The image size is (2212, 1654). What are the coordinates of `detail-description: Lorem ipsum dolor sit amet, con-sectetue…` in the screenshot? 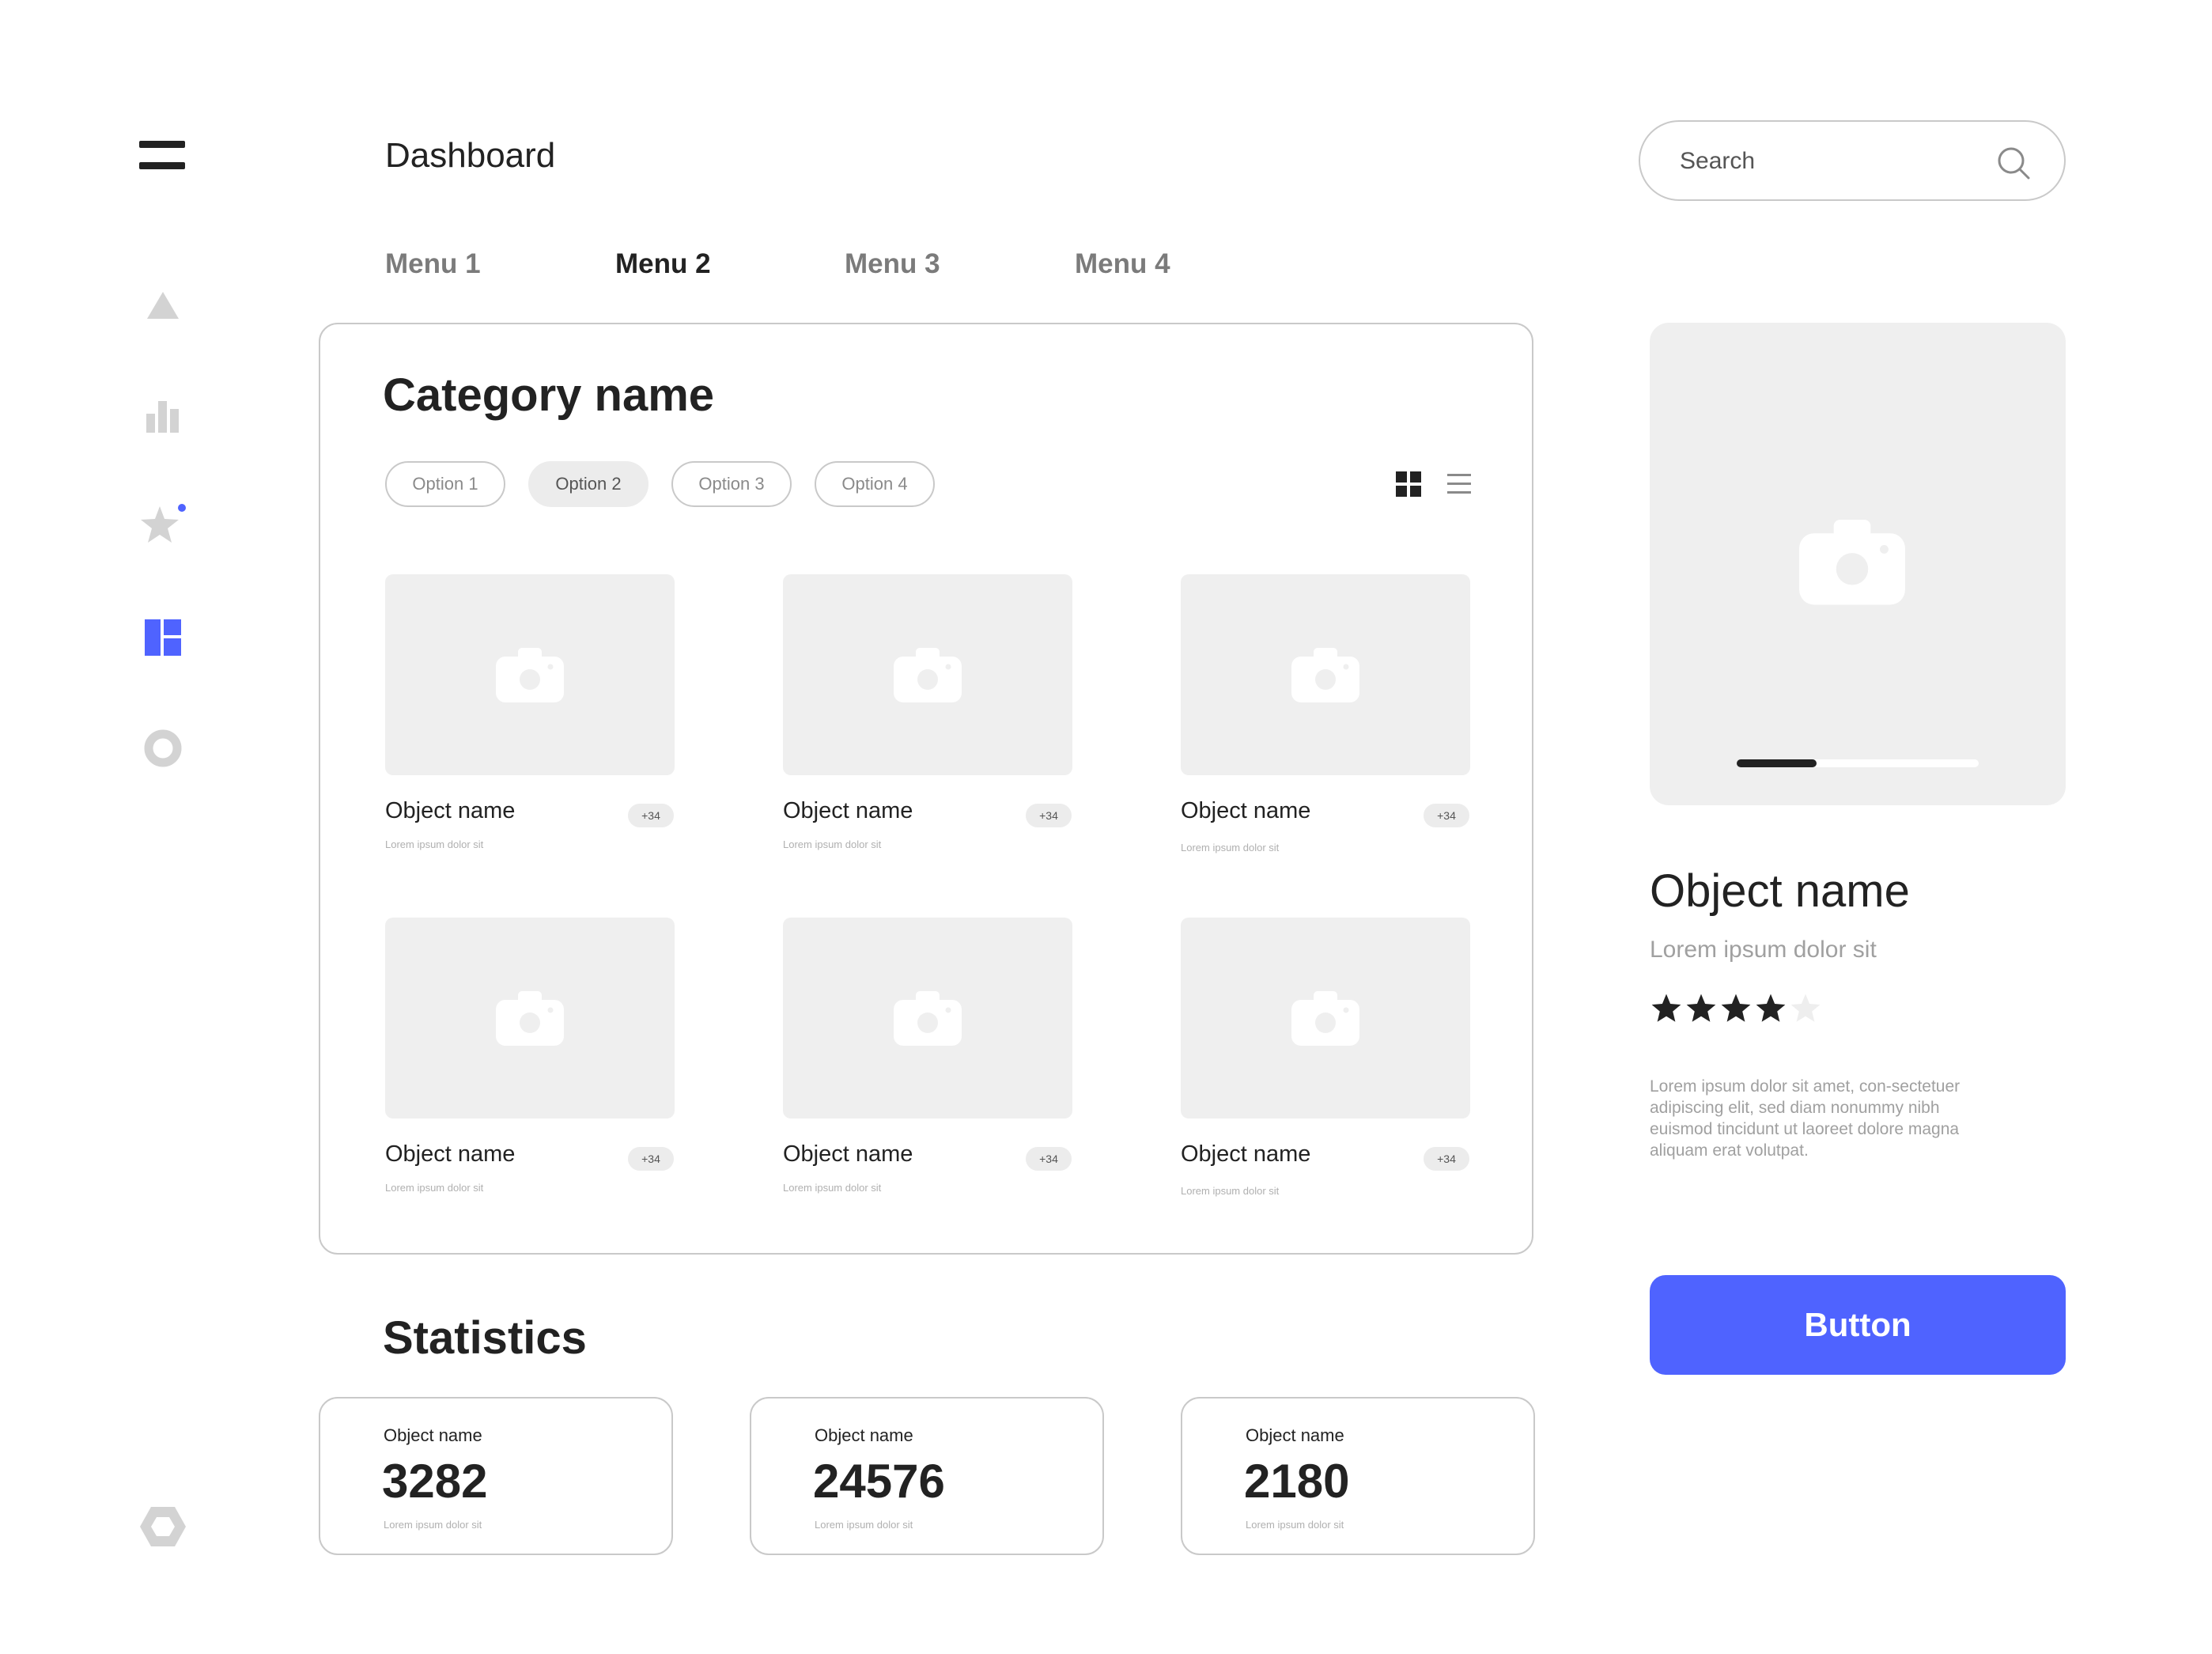 It's located at (1806, 1118).